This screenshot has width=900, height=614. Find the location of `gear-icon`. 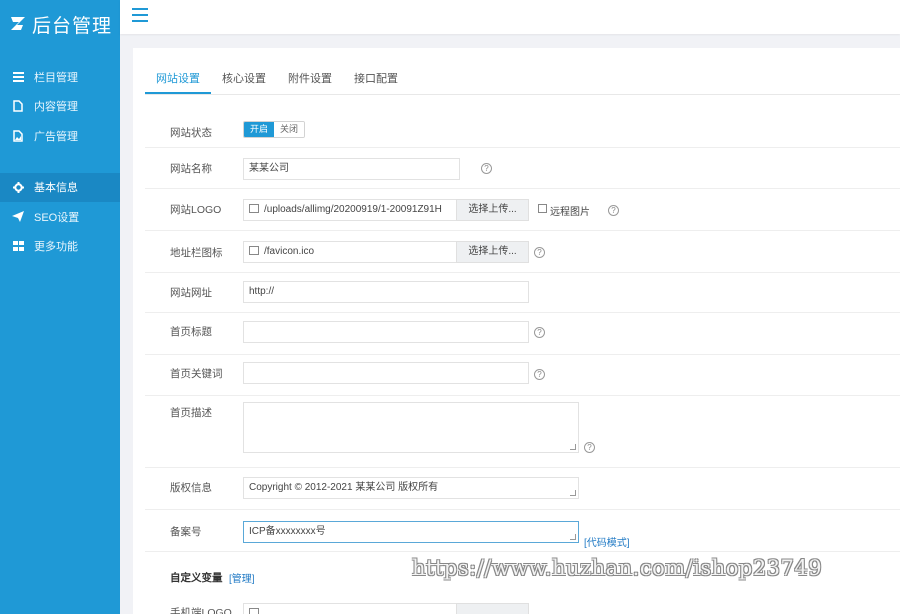

gear-icon is located at coordinates (18, 187).